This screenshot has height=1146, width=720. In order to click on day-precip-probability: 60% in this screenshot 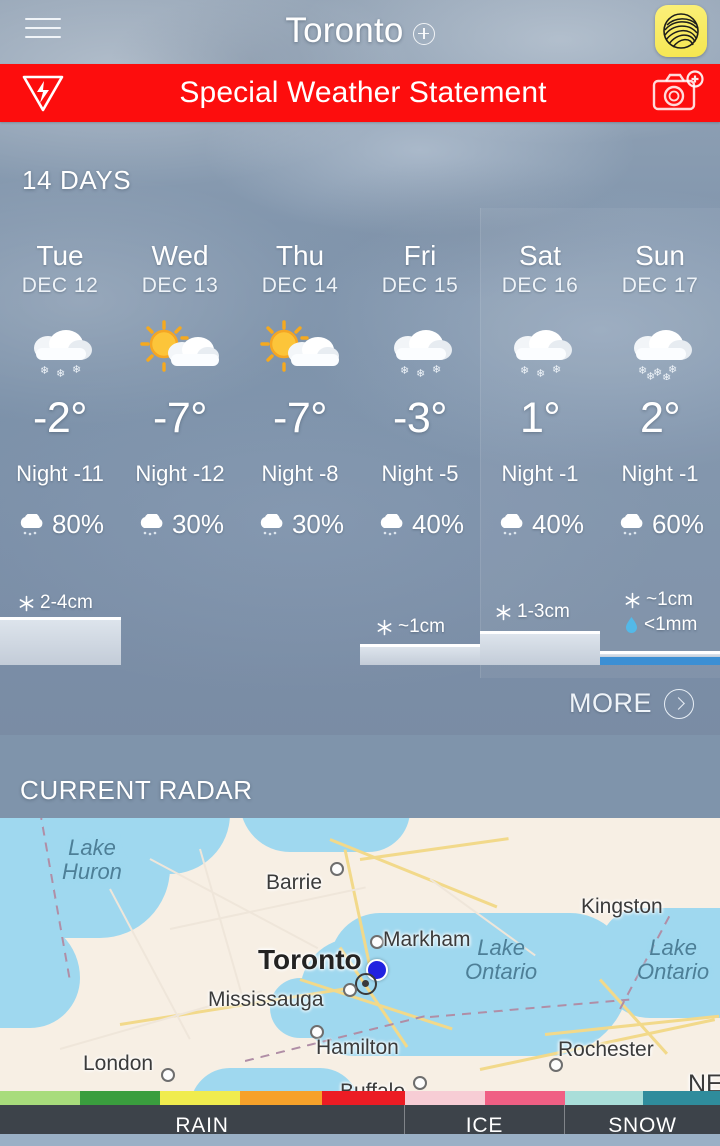, I will do `click(660, 524)`.